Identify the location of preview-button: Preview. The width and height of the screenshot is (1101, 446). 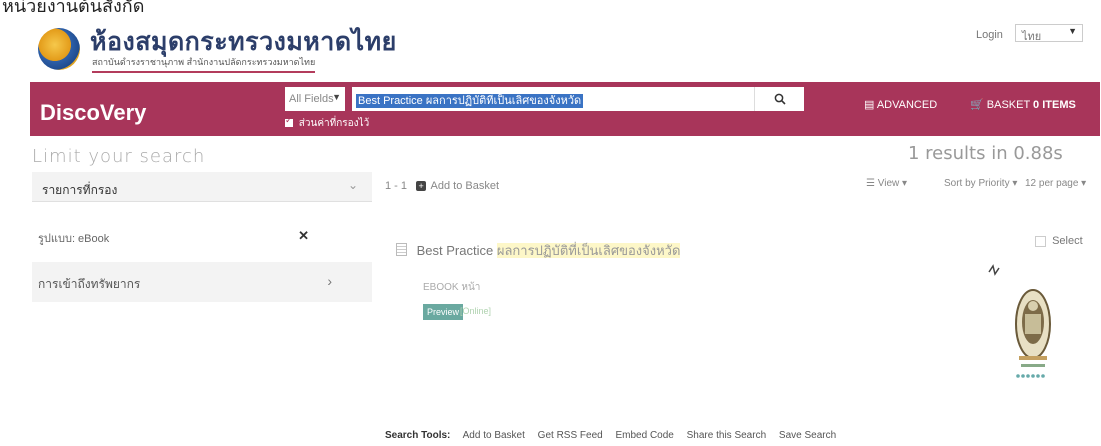
(443, 312).